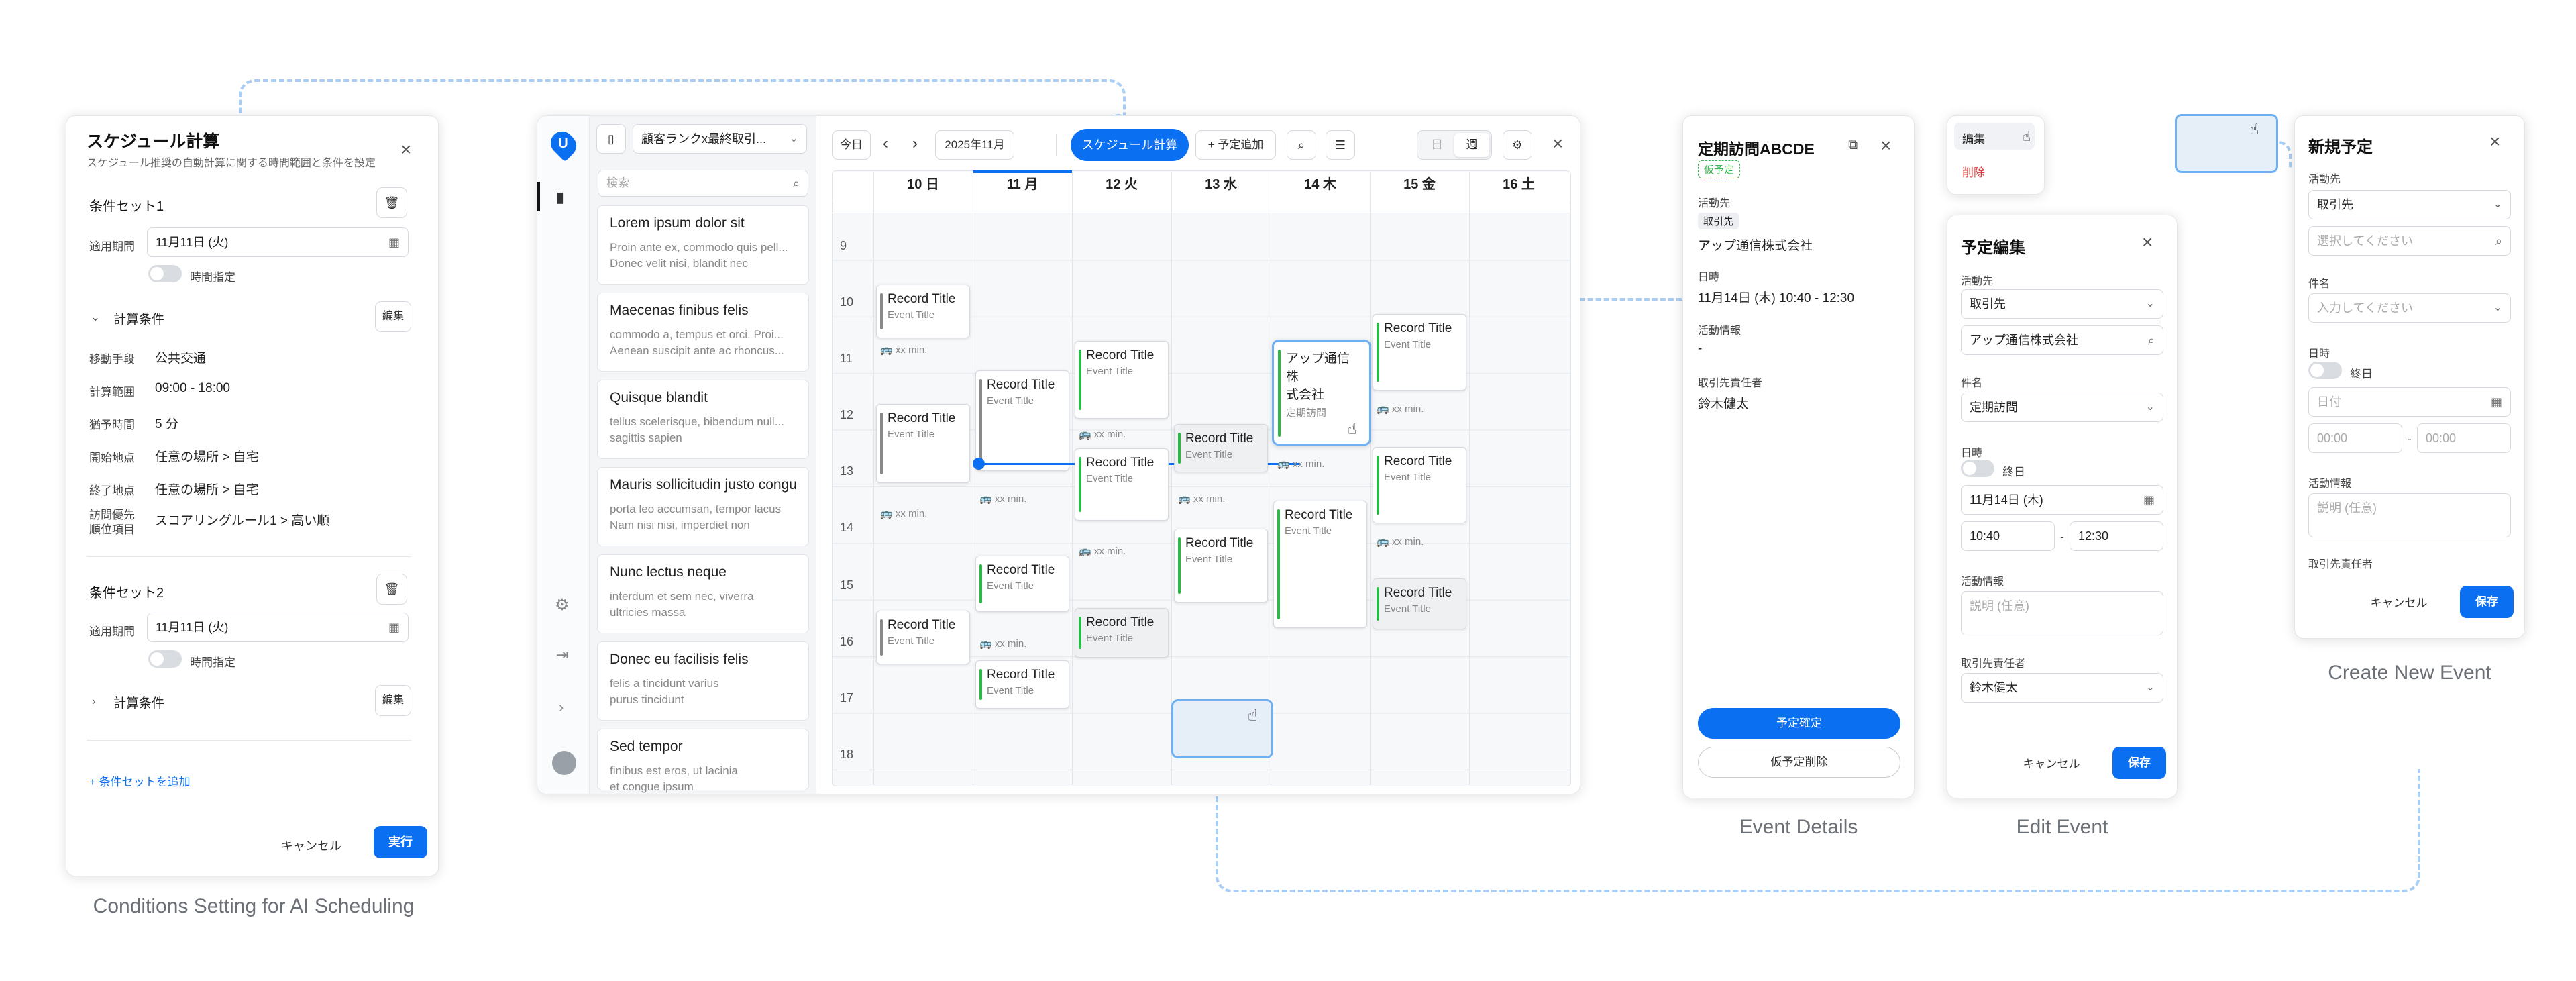  I want to click on end-time-input: 00:00, so click(2464, 438).